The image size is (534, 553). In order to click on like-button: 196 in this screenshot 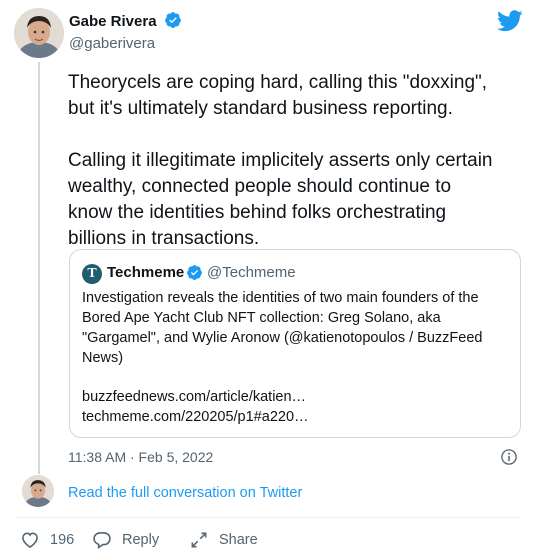, I will do `click(47, 540)`.